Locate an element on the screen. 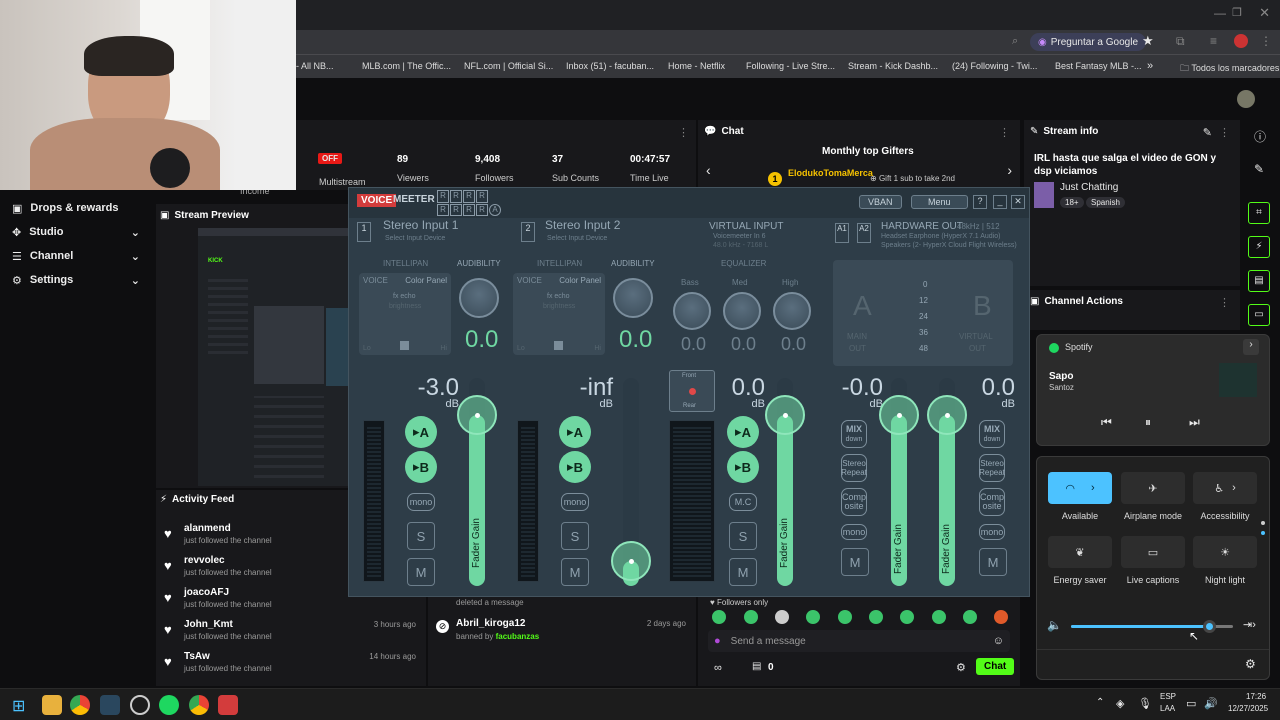 Image resolution: width=1280 pixels, height=720 pixels. pan-dot is located at coordinates (692, 391).